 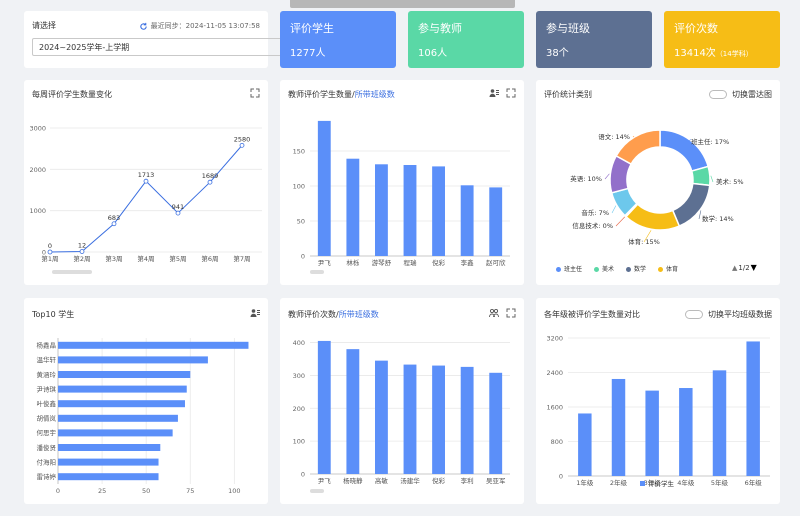 What do you see at coordinates (686, 482) in the screenshot?
I see `x-tick-label: 4年级` at bounding box center [686, 482].